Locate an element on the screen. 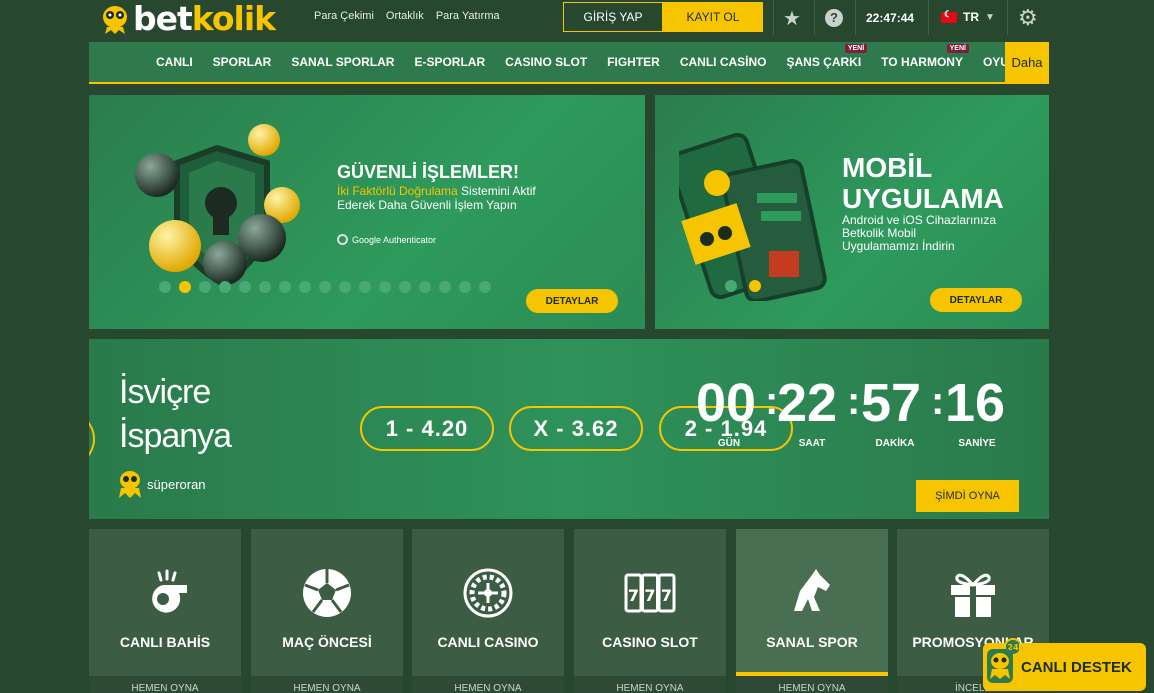 Image resolution: width=1154 pixels, height=693 pixels. tile-virtual-sport: SANAL SPOR HEMEN OYNA is located at coordinates (812, 611).